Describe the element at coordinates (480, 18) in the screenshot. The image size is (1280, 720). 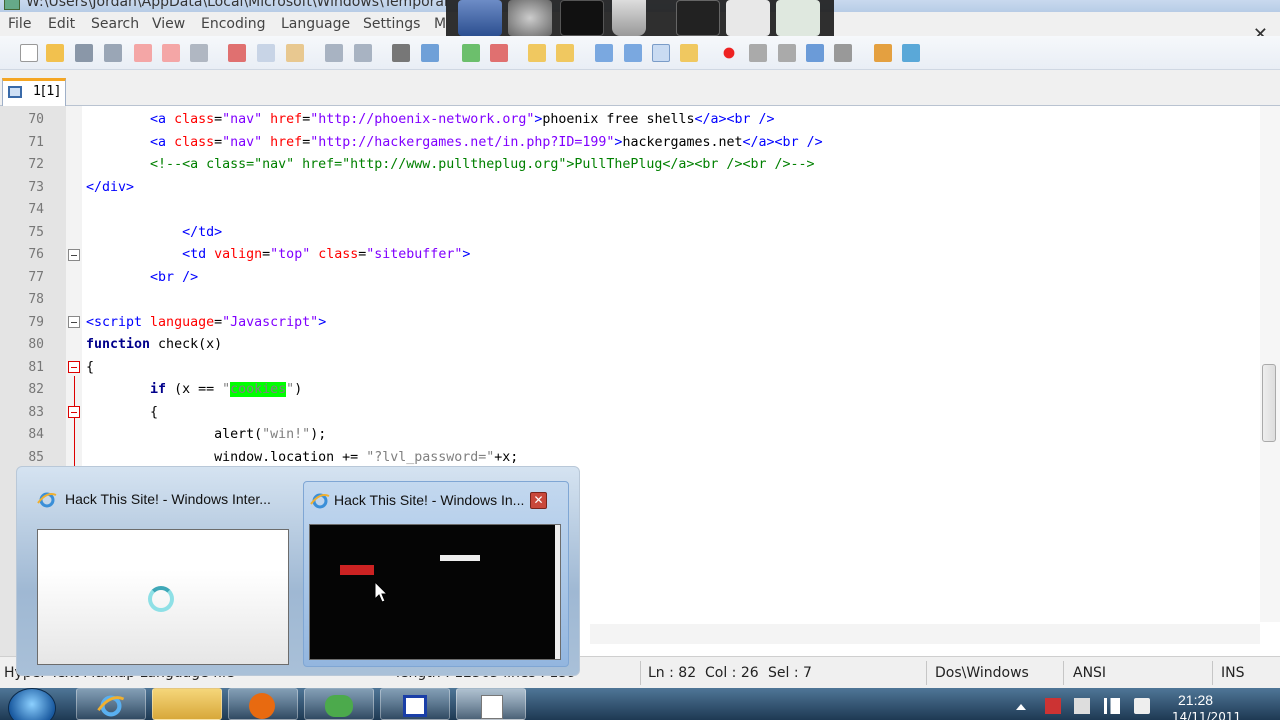
I see `finder-icon` at that location.